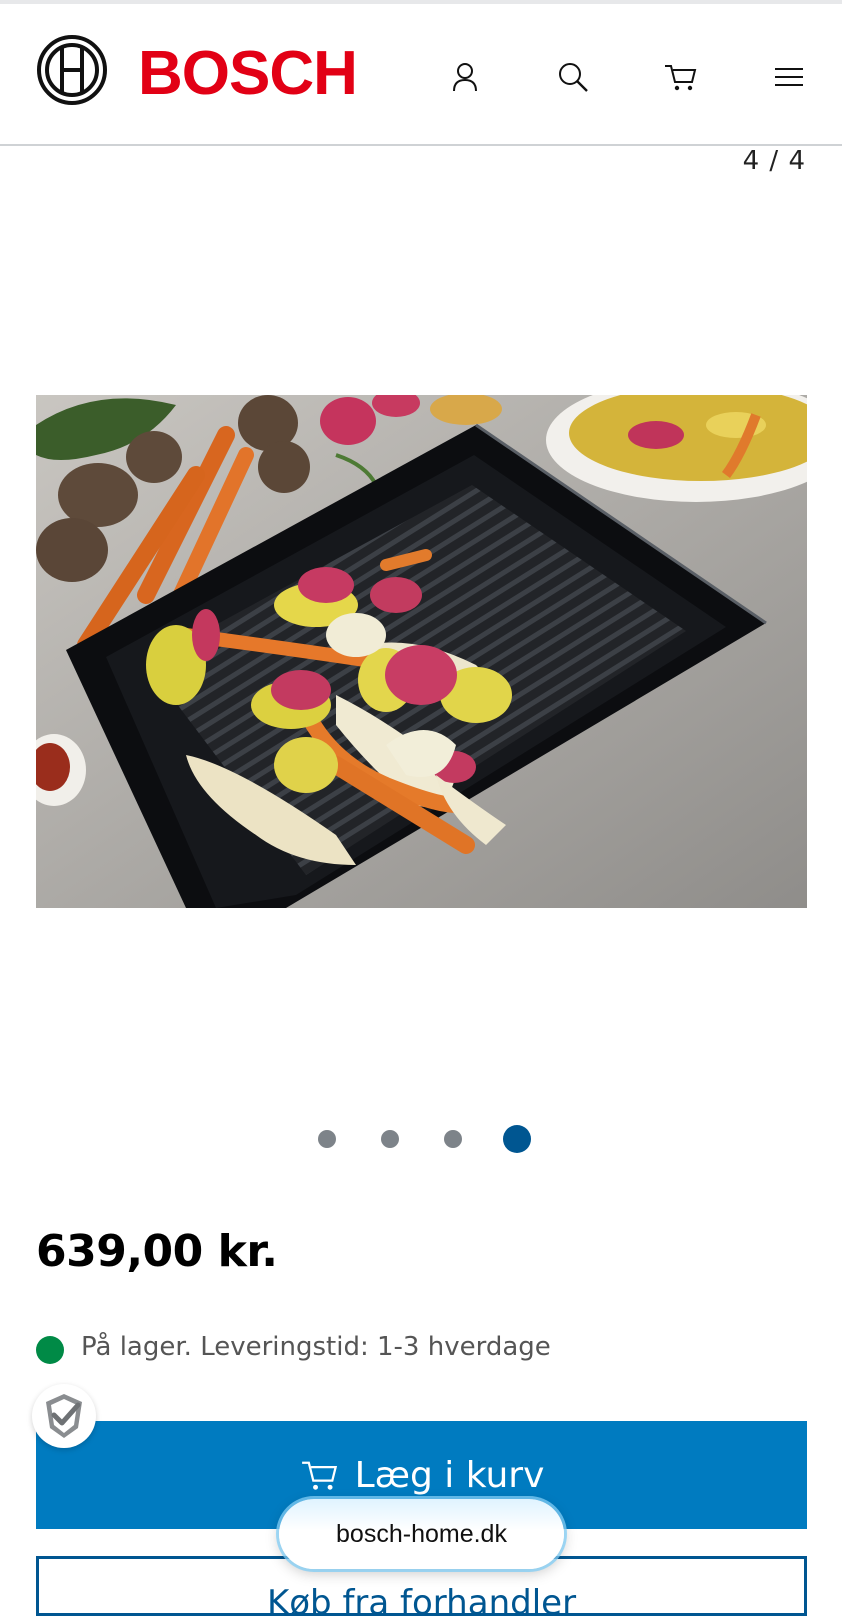  What do you see at coordinates (449, 1475) in the screenshot?
I see `add-to-cart-label: Læg i kurv` at bounding box center [449, 1475].